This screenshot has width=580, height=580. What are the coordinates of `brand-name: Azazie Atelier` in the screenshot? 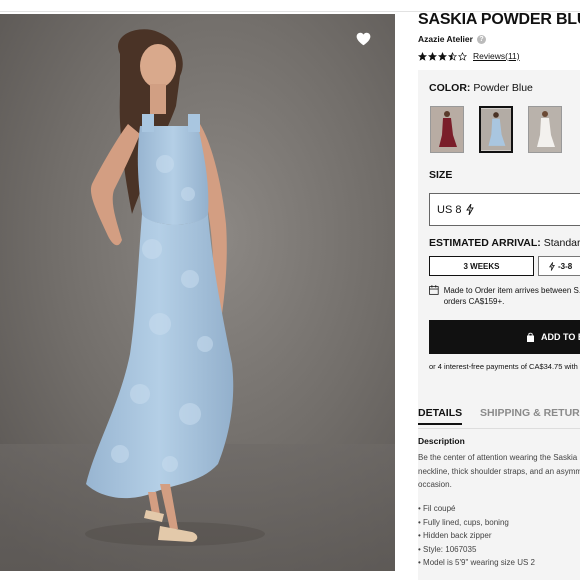 It's located at (445, 39).